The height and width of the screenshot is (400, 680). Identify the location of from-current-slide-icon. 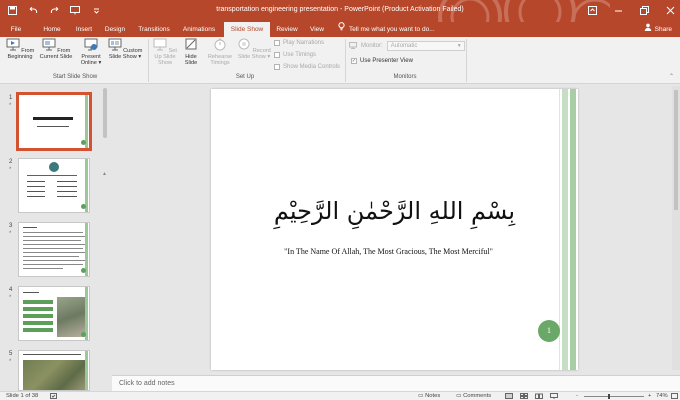
(49, 44).